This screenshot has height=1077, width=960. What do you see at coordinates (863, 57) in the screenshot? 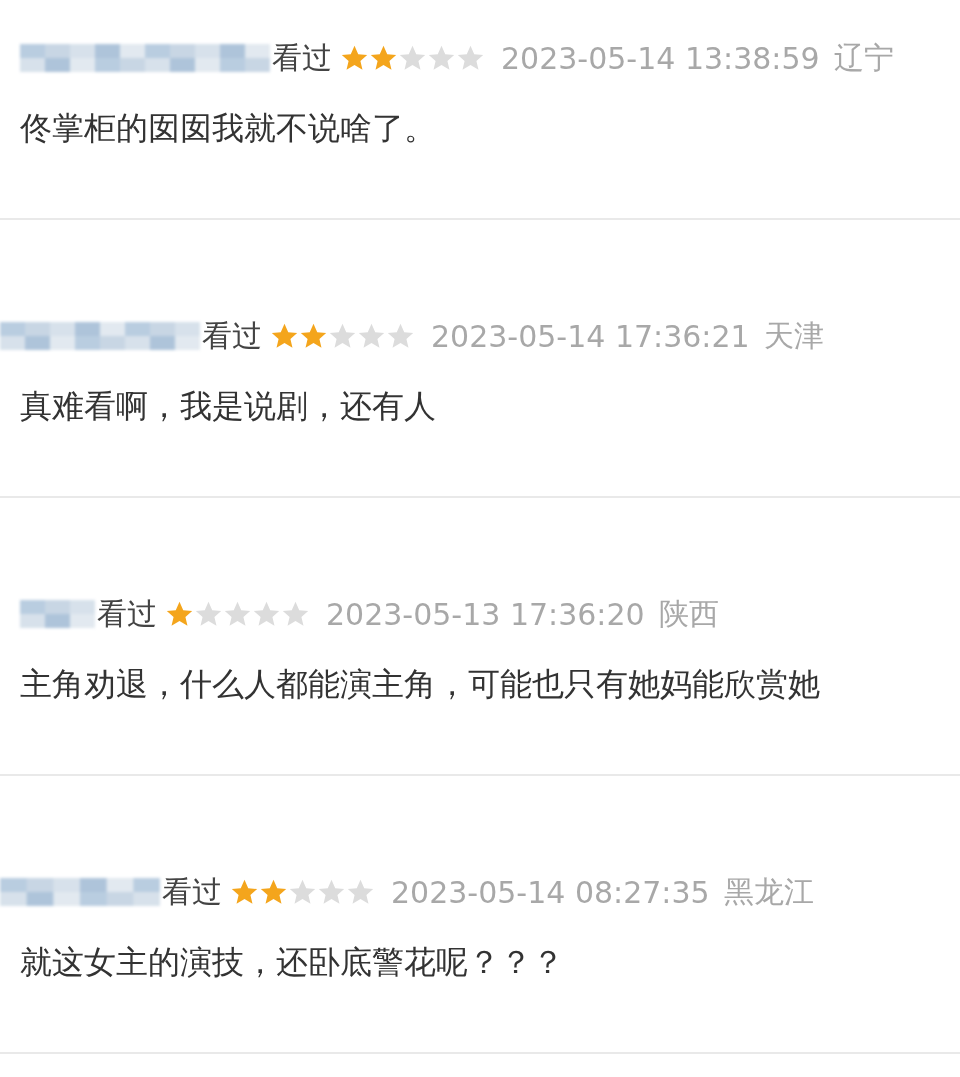
I see `comment-location: 辽宁` at bounding box center [863, 57].